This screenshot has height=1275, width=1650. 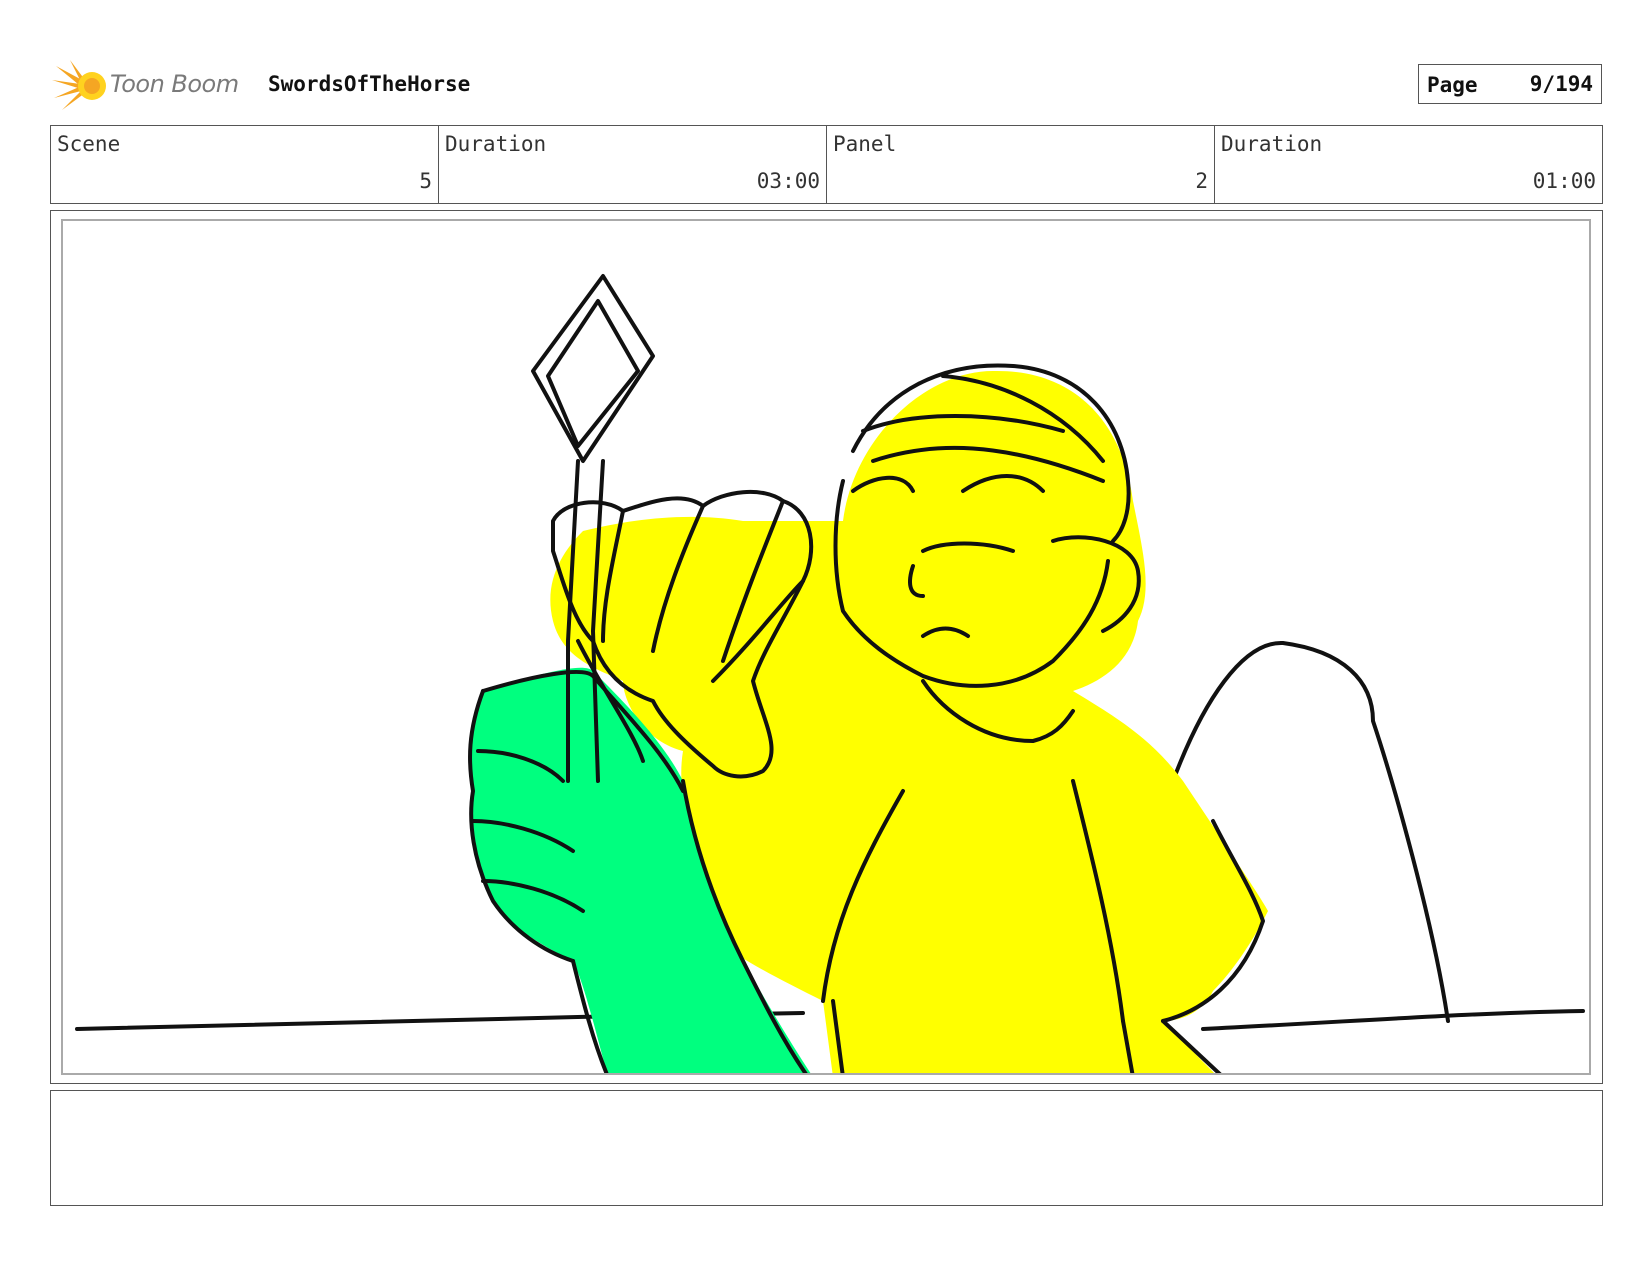 What do you see at coordinates (1561, 84) in the screenshot?
I see `page-number: 9/194` at bounding box center [1561, 84].